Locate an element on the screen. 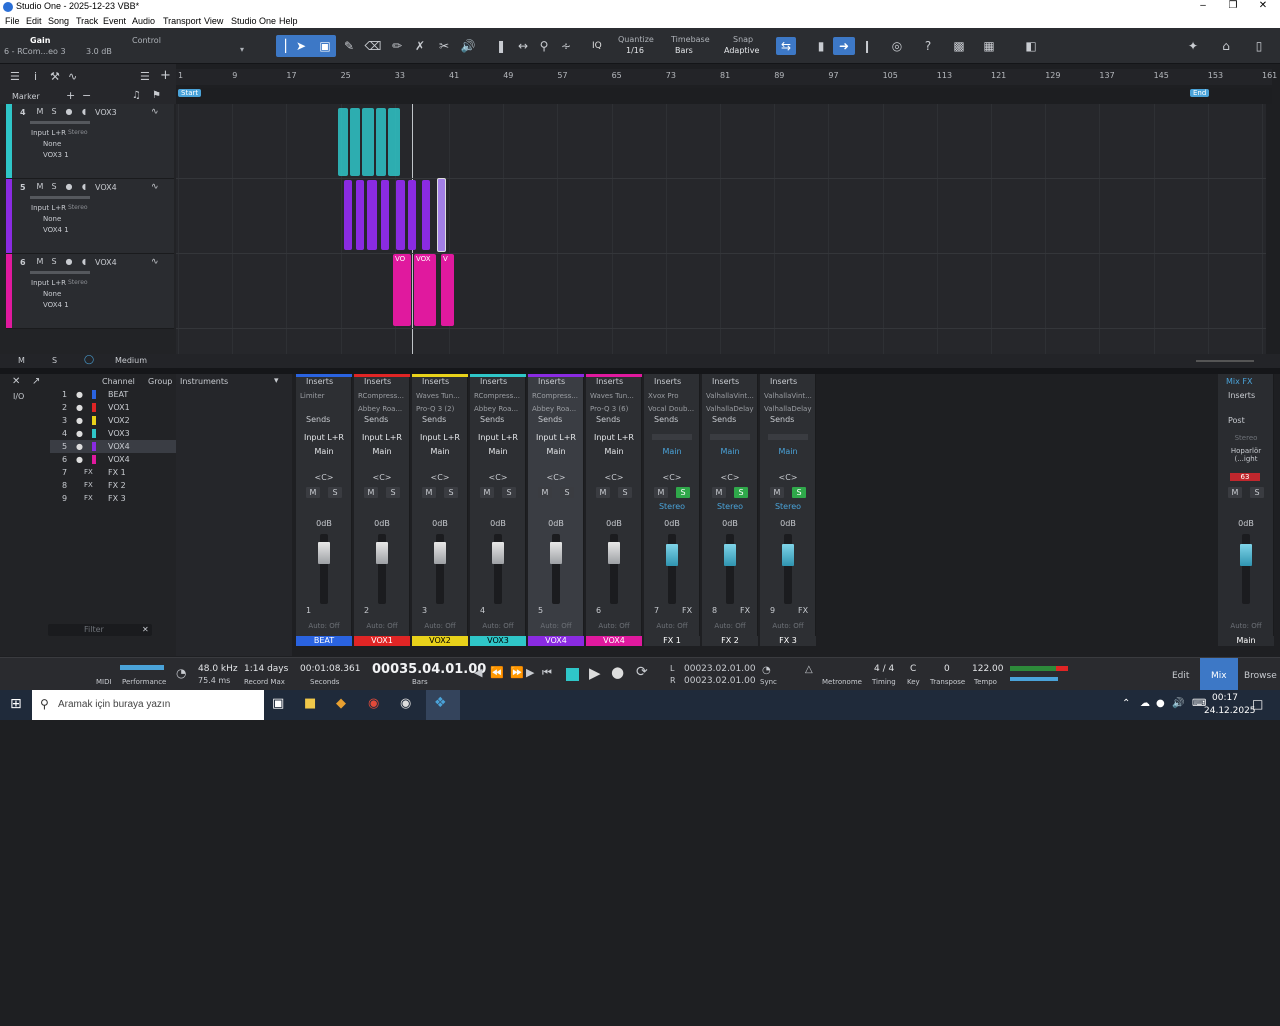 The width and height of the screenshot is (1280, 1026). fader-handle is located at coordinates (672, 555).